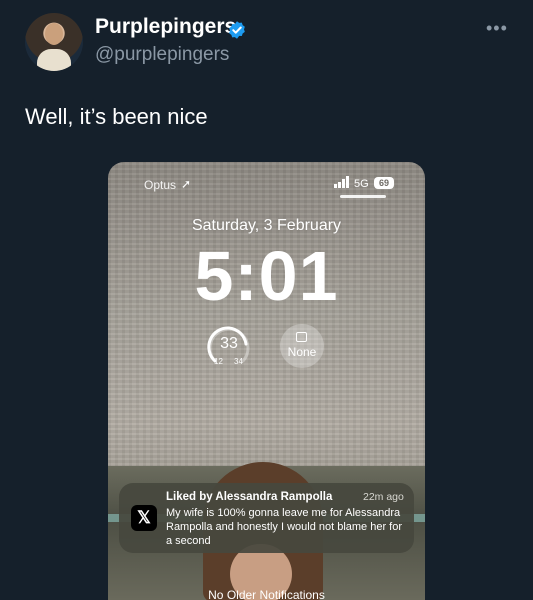  What do you see at coordinates (363, 196) in the screenshot?
I see `status-indicator-line` at bounding box center [363, 196].